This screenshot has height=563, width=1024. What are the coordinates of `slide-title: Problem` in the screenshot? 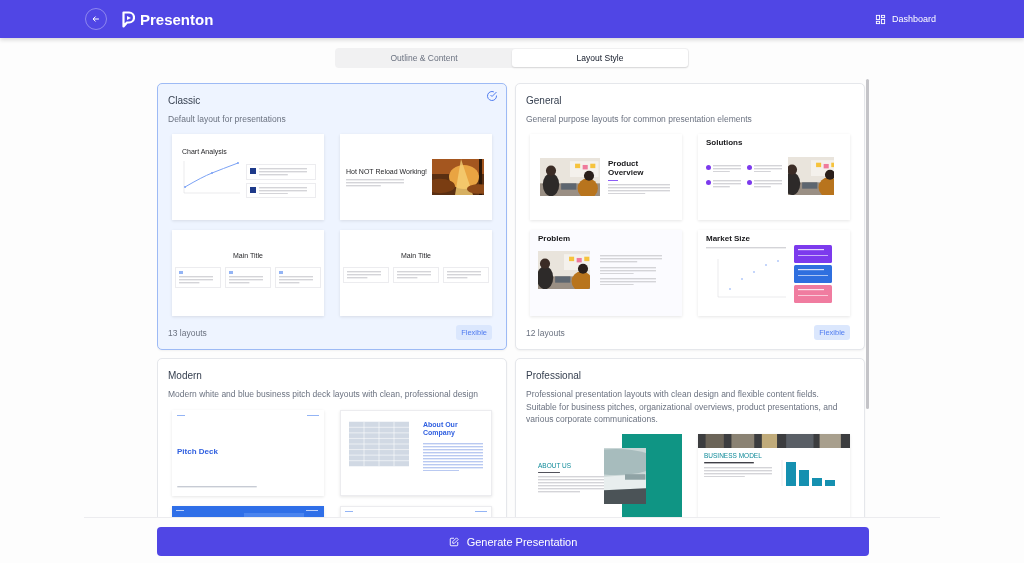 It's located at (554, 239).